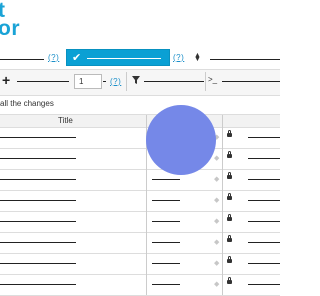 This screenshot has width=320, height=296. Describe the element at coordinates (115, 81) in the screenshot. I see `help-link-3: (?)` at that location.